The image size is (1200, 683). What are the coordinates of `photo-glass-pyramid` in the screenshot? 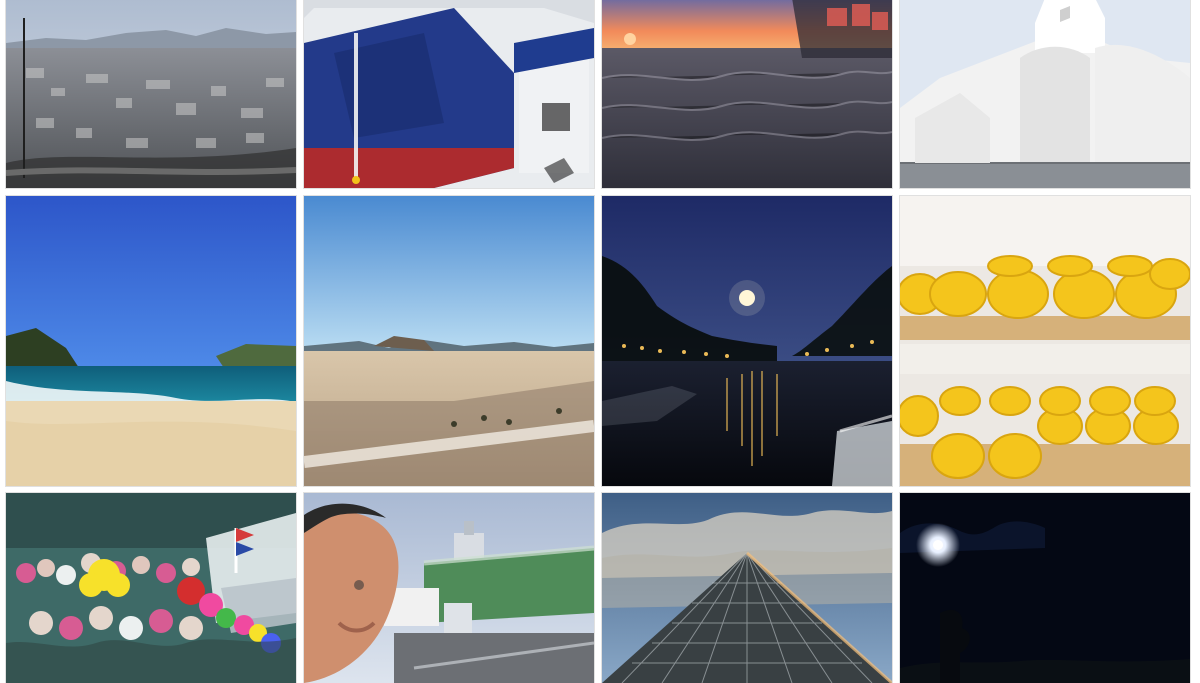 It's located at (747, 588).